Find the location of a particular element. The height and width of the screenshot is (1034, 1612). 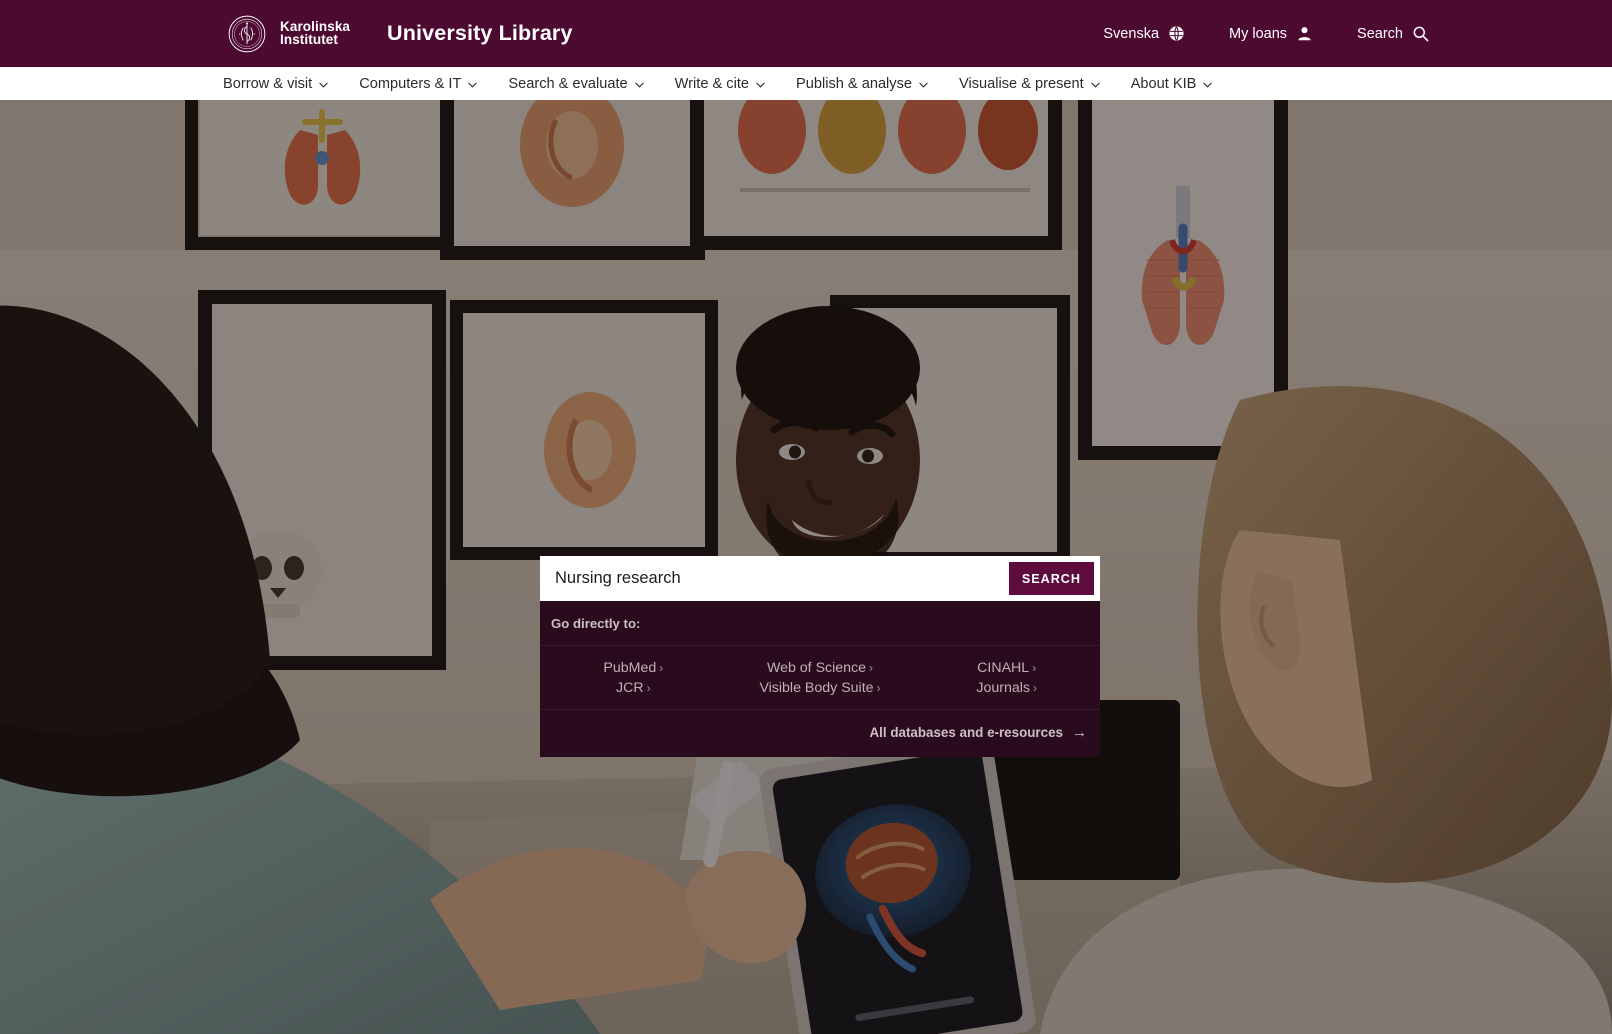

nav-item-computers-and-it: Computers & IT is located at coordinates (418, 83).